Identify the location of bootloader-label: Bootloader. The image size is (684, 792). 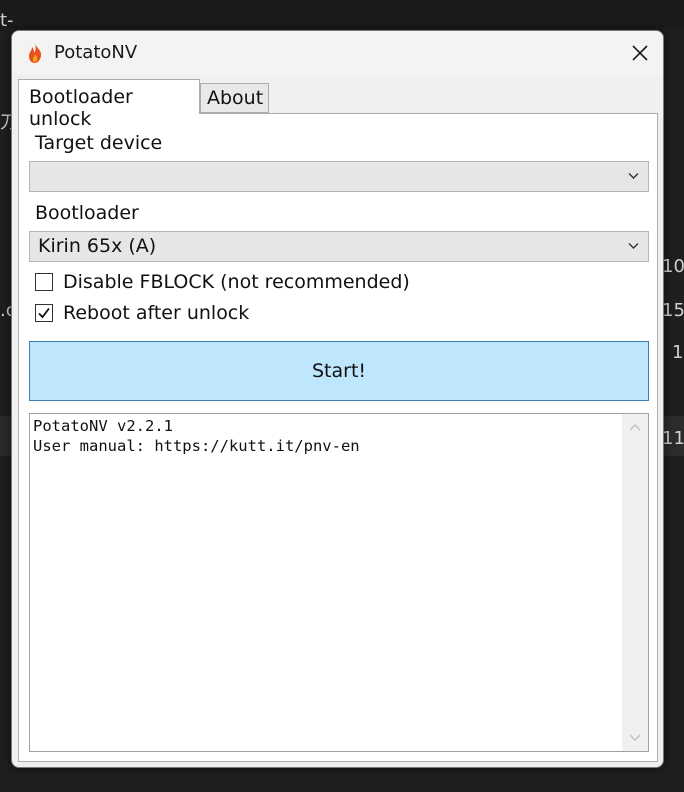
(87, 213).